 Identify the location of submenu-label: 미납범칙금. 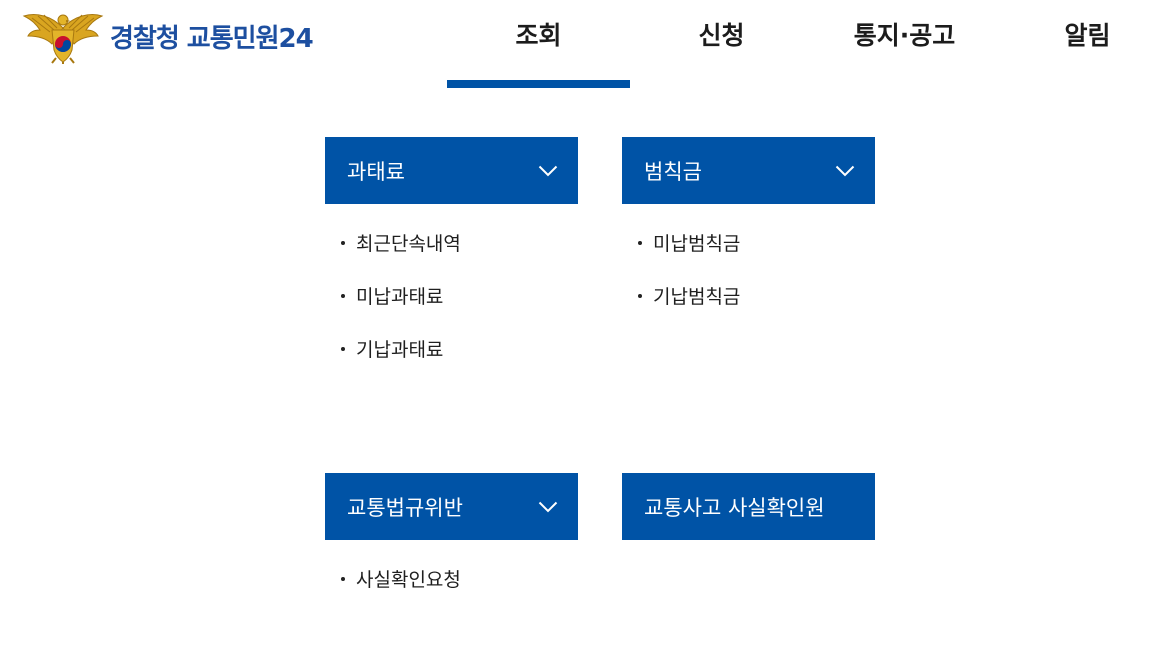
(697, 244).